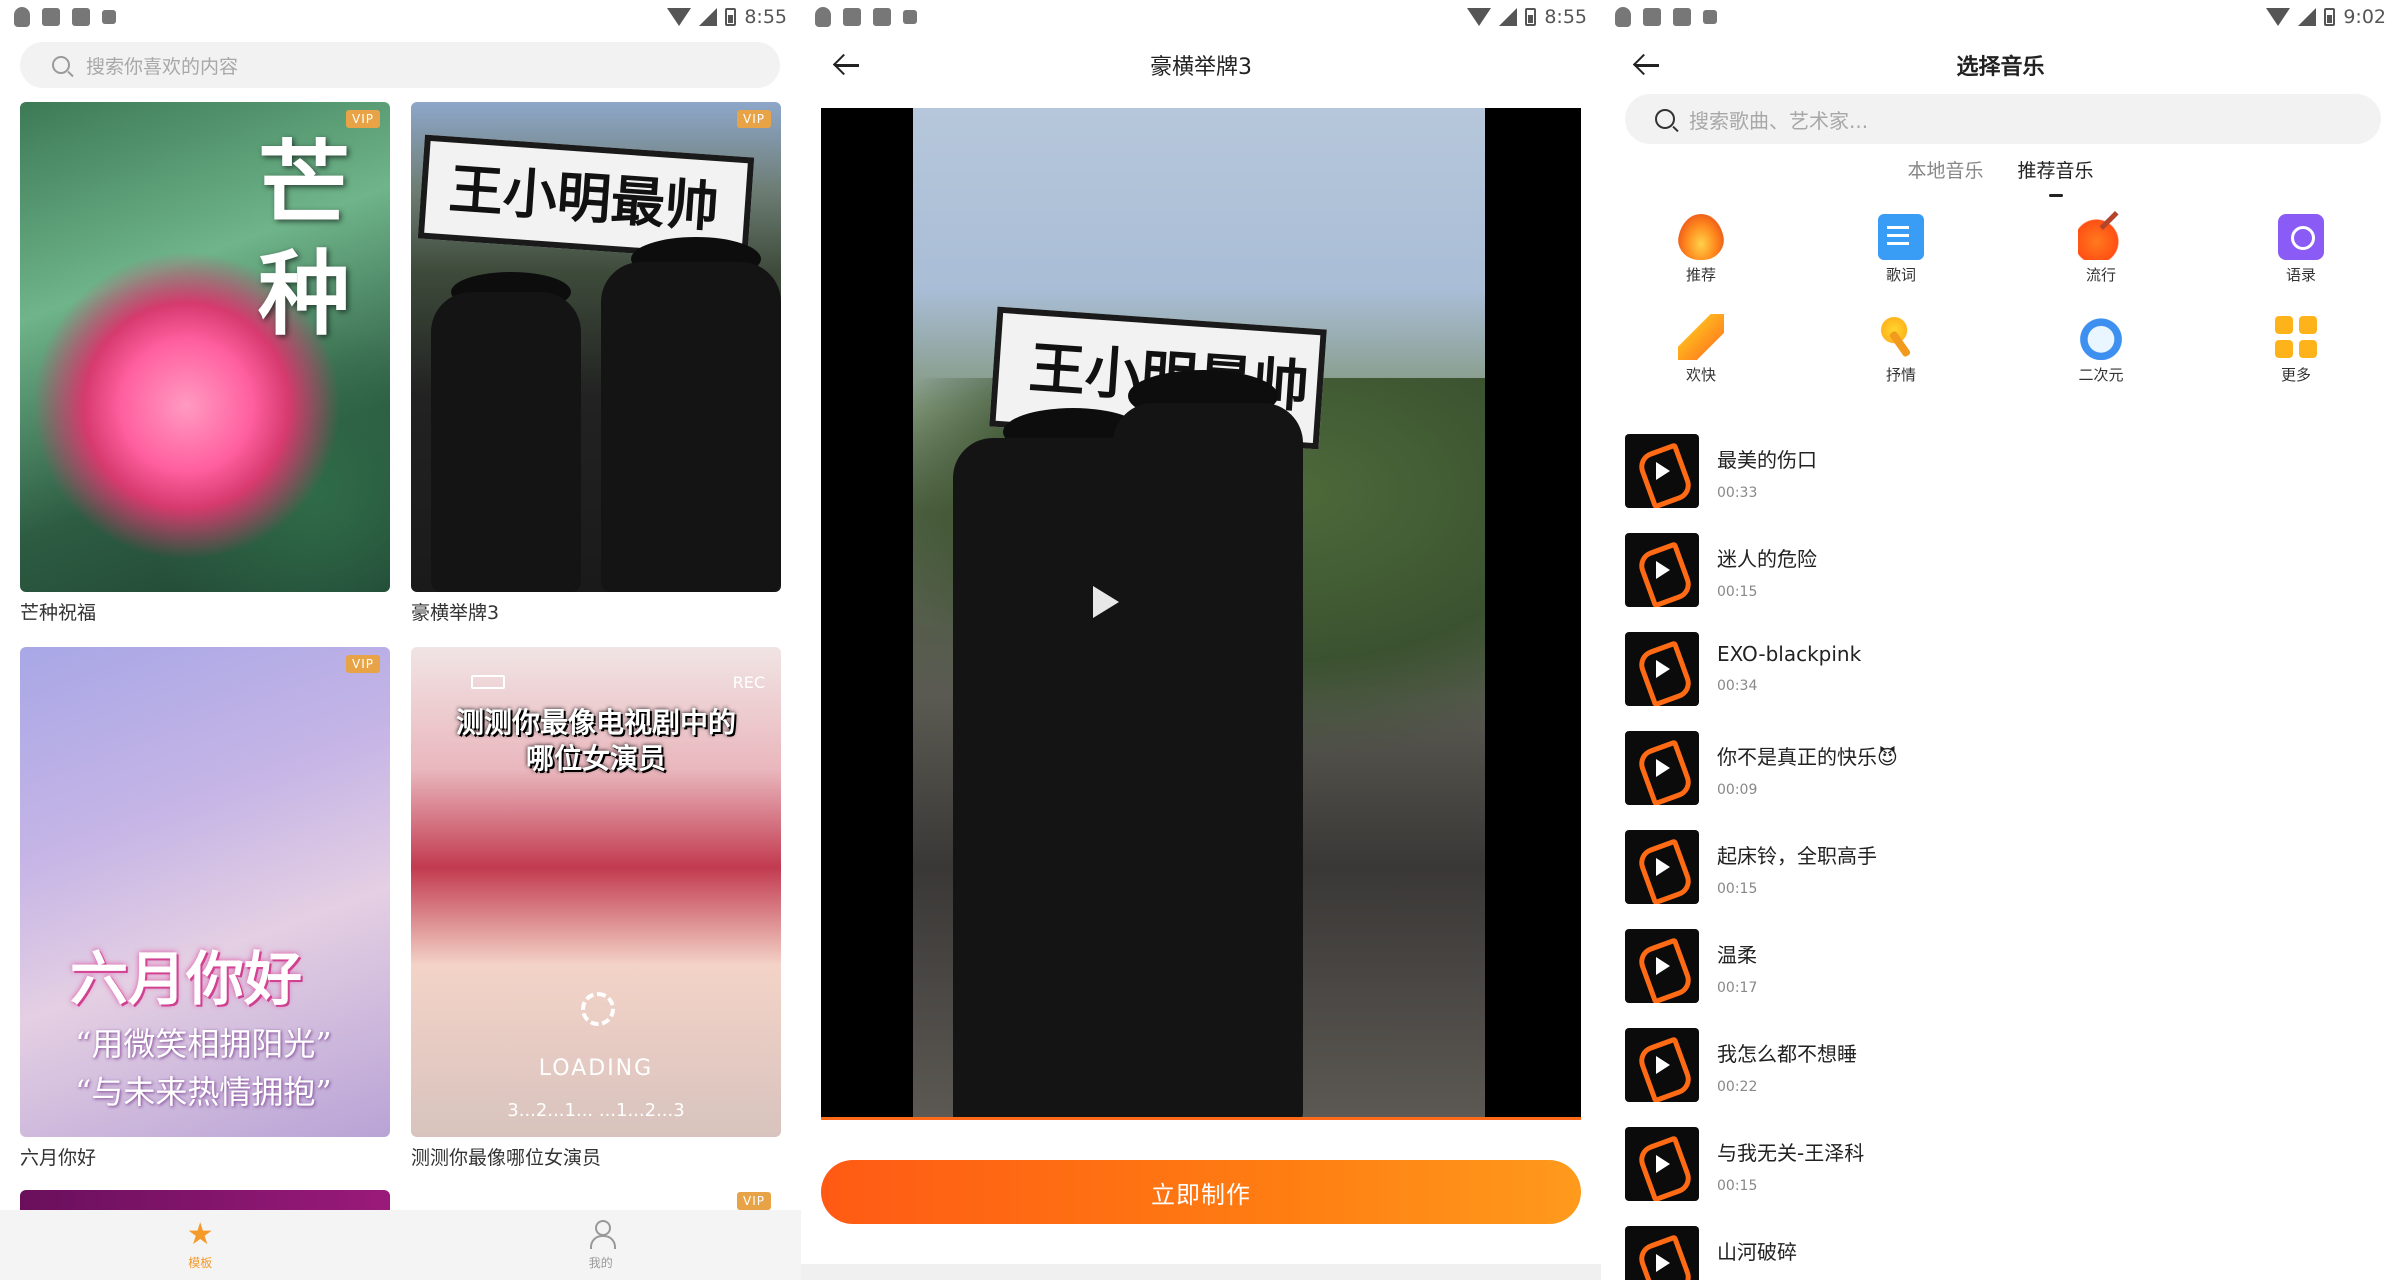  Describe the element at coordinates (2101, 337) in the screenshot. I see `anime-icon` at that location.